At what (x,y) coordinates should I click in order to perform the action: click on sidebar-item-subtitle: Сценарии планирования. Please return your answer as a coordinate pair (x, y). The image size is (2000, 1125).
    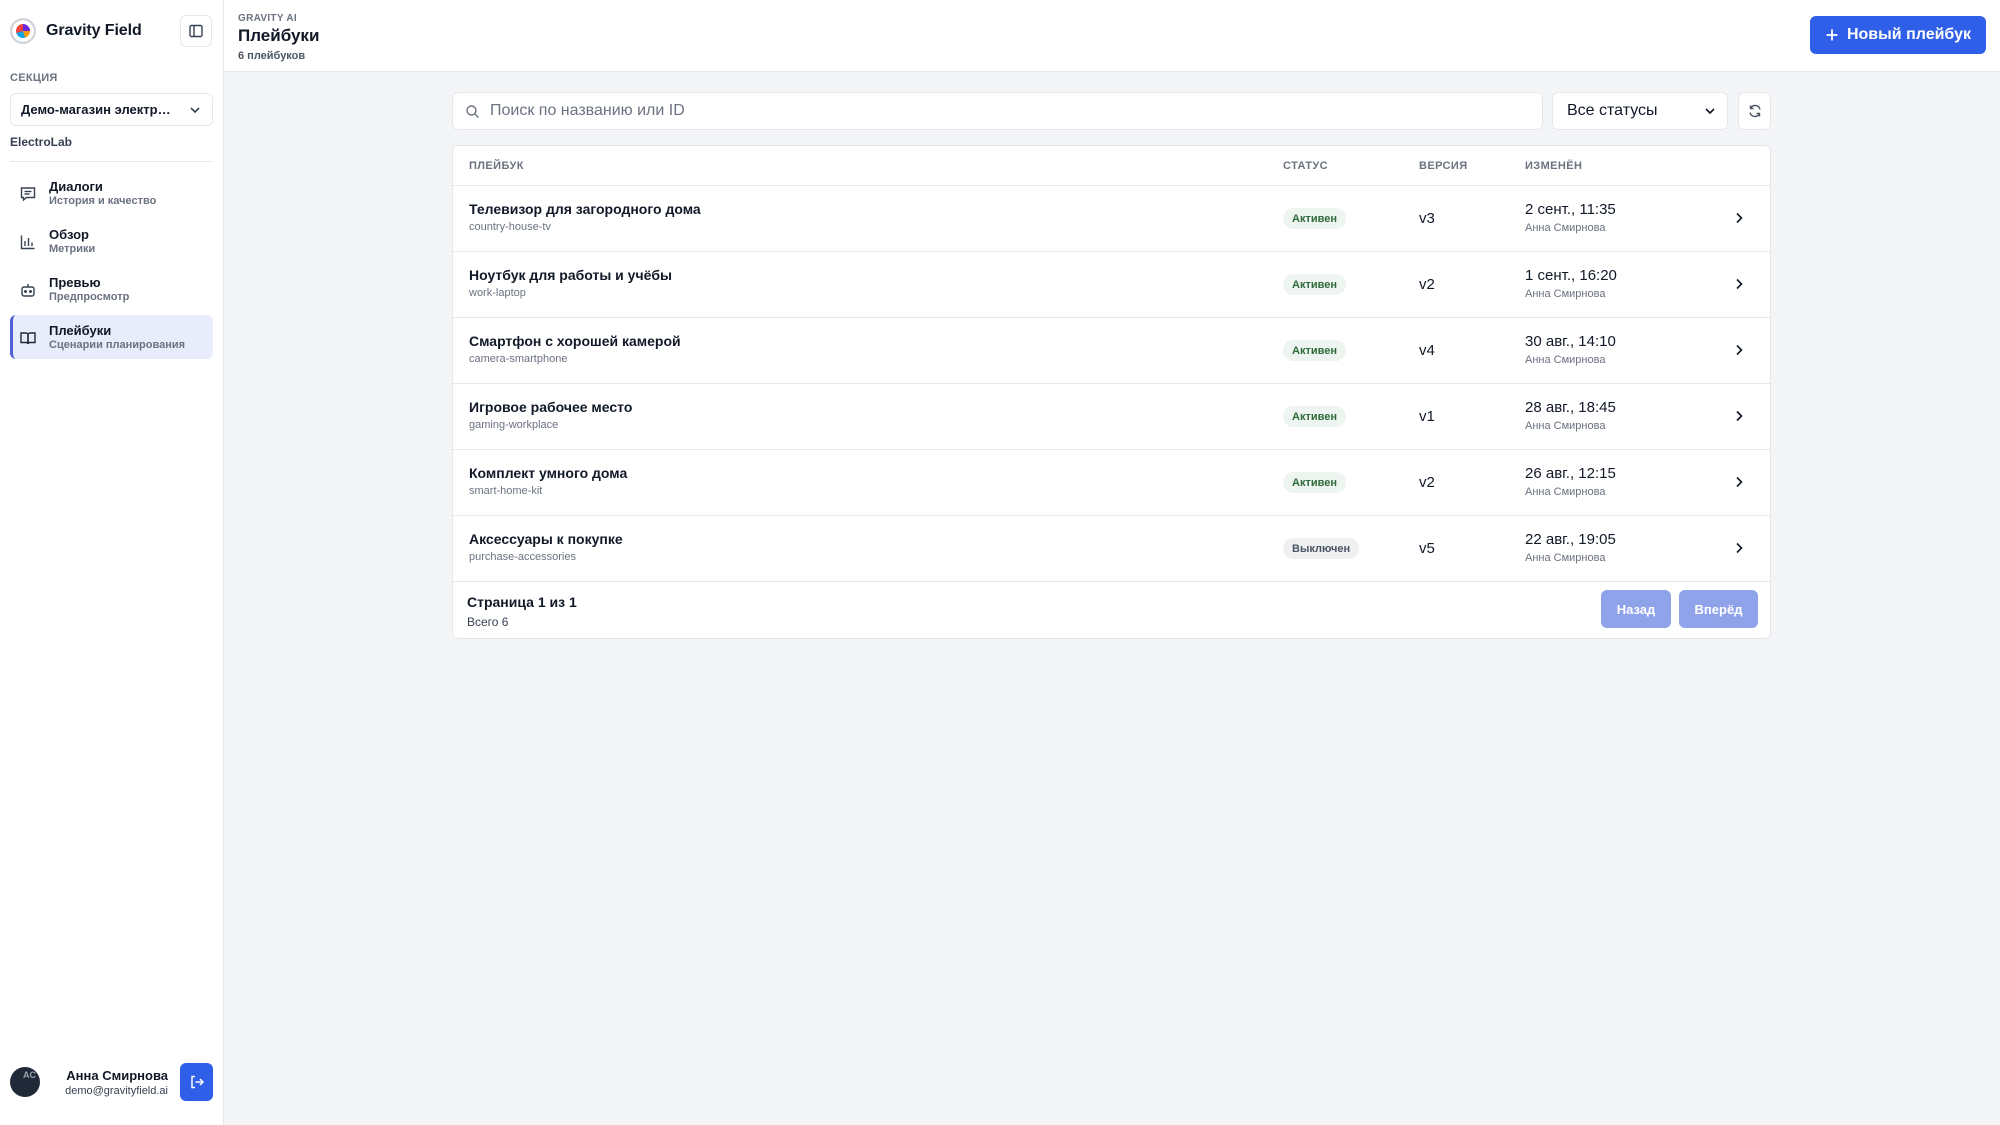
    Looking at the image, I should click on (117, 344).